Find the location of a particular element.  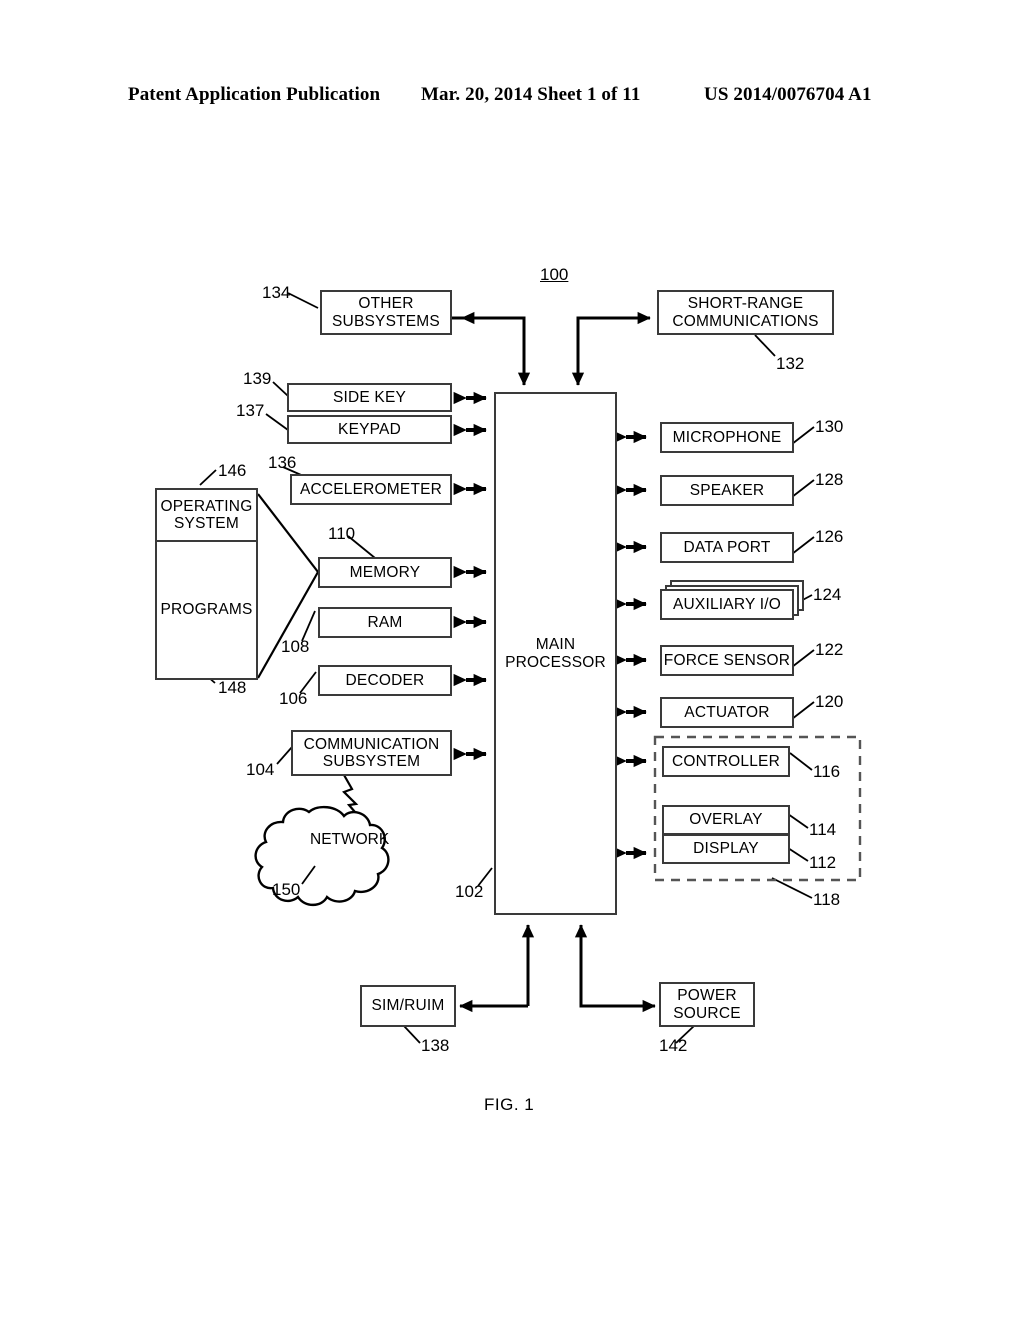

block-speaker: SPEAKER is located at coordinates (727, 490).